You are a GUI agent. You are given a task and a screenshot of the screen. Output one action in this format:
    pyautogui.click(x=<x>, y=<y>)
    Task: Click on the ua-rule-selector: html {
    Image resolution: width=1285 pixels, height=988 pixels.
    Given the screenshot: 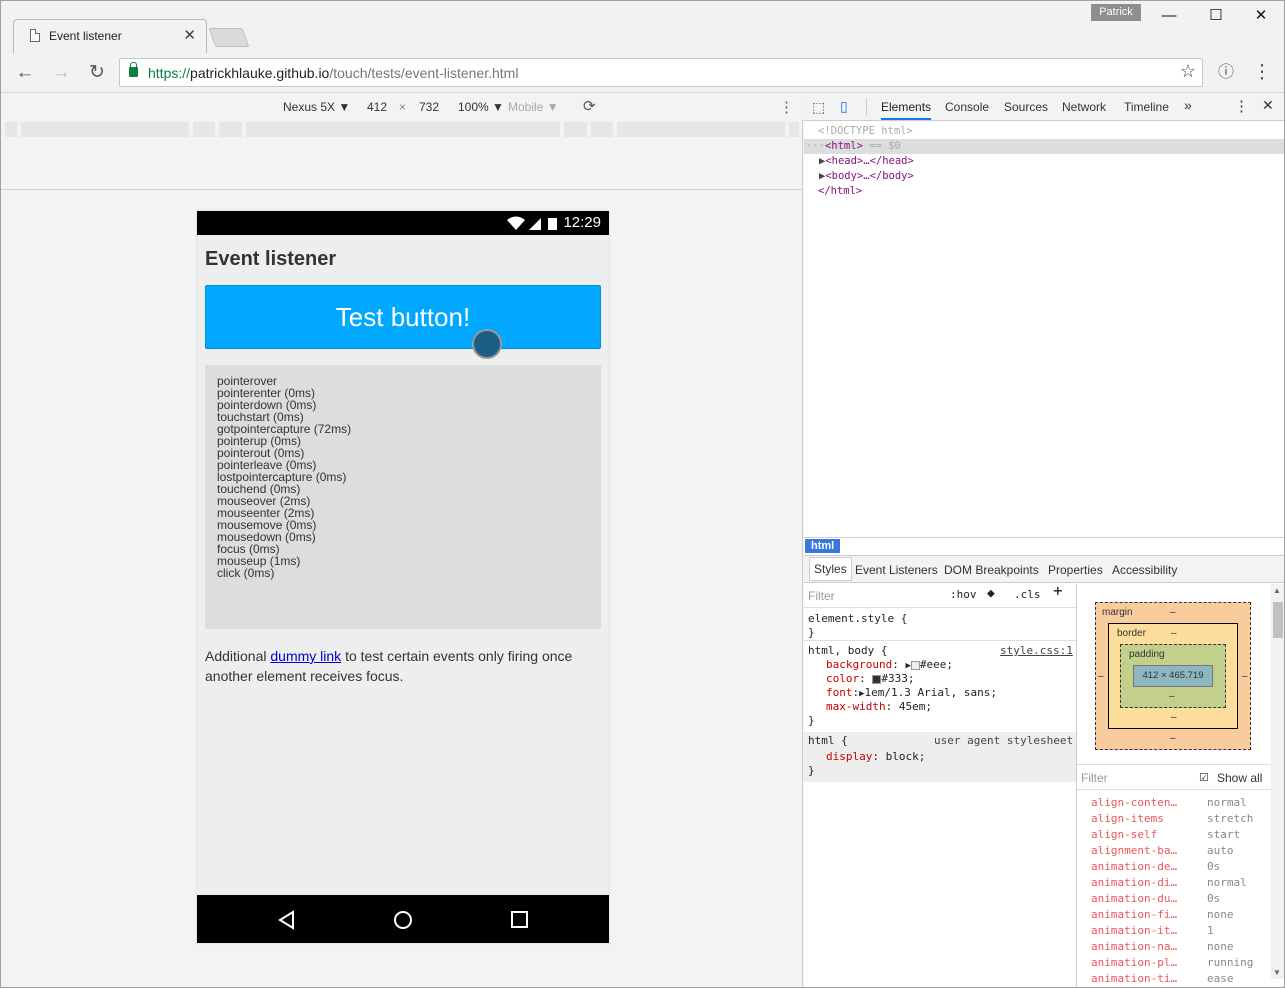 What is the action you would take?
    pyautogui.click(x=828, y=741)
    